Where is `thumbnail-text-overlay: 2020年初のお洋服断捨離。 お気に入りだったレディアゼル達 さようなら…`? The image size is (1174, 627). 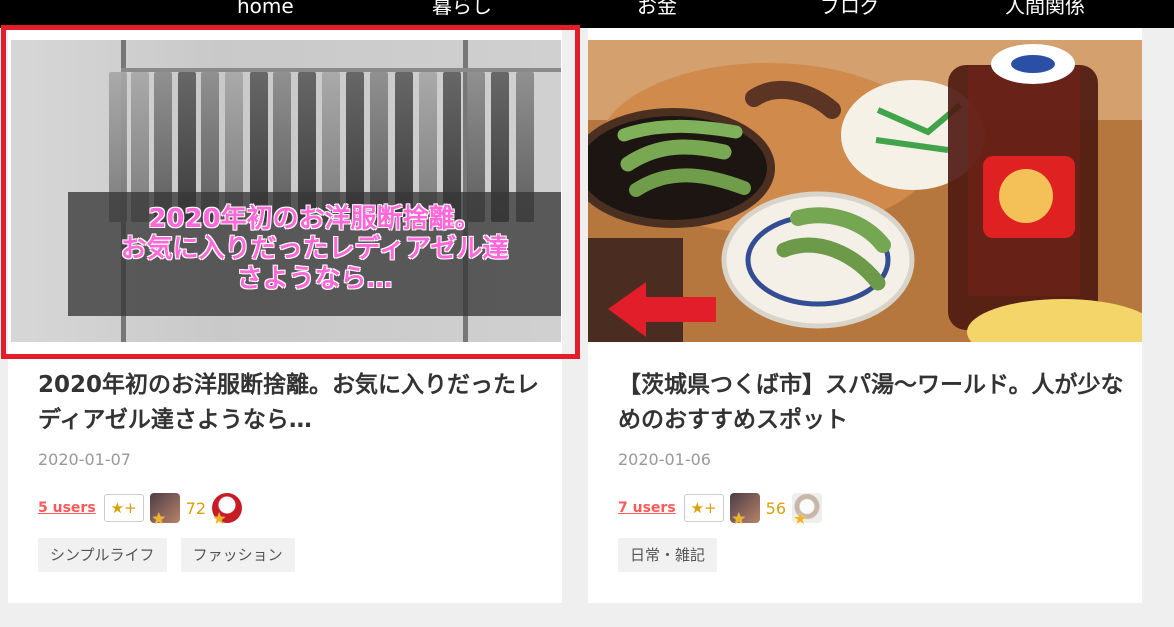 thumbnail-text-overlay: 2020年初のお洋服断捨離。 お気に入りだったレディアゼル達 さようなら… is located at coordinates (314, 254).